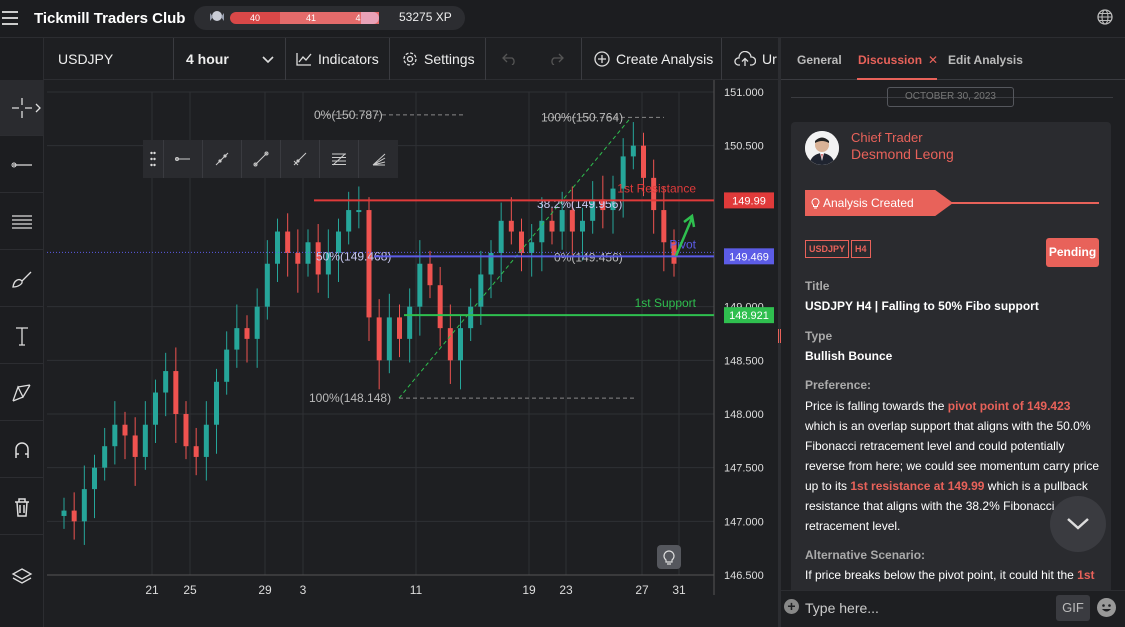 Image resolution: width=1125 pixels, height=627 pixels. Describe the element at coordinates (749, 201) in the screenshot. I see `resistance-price-tag-label: 149.99` at that location.